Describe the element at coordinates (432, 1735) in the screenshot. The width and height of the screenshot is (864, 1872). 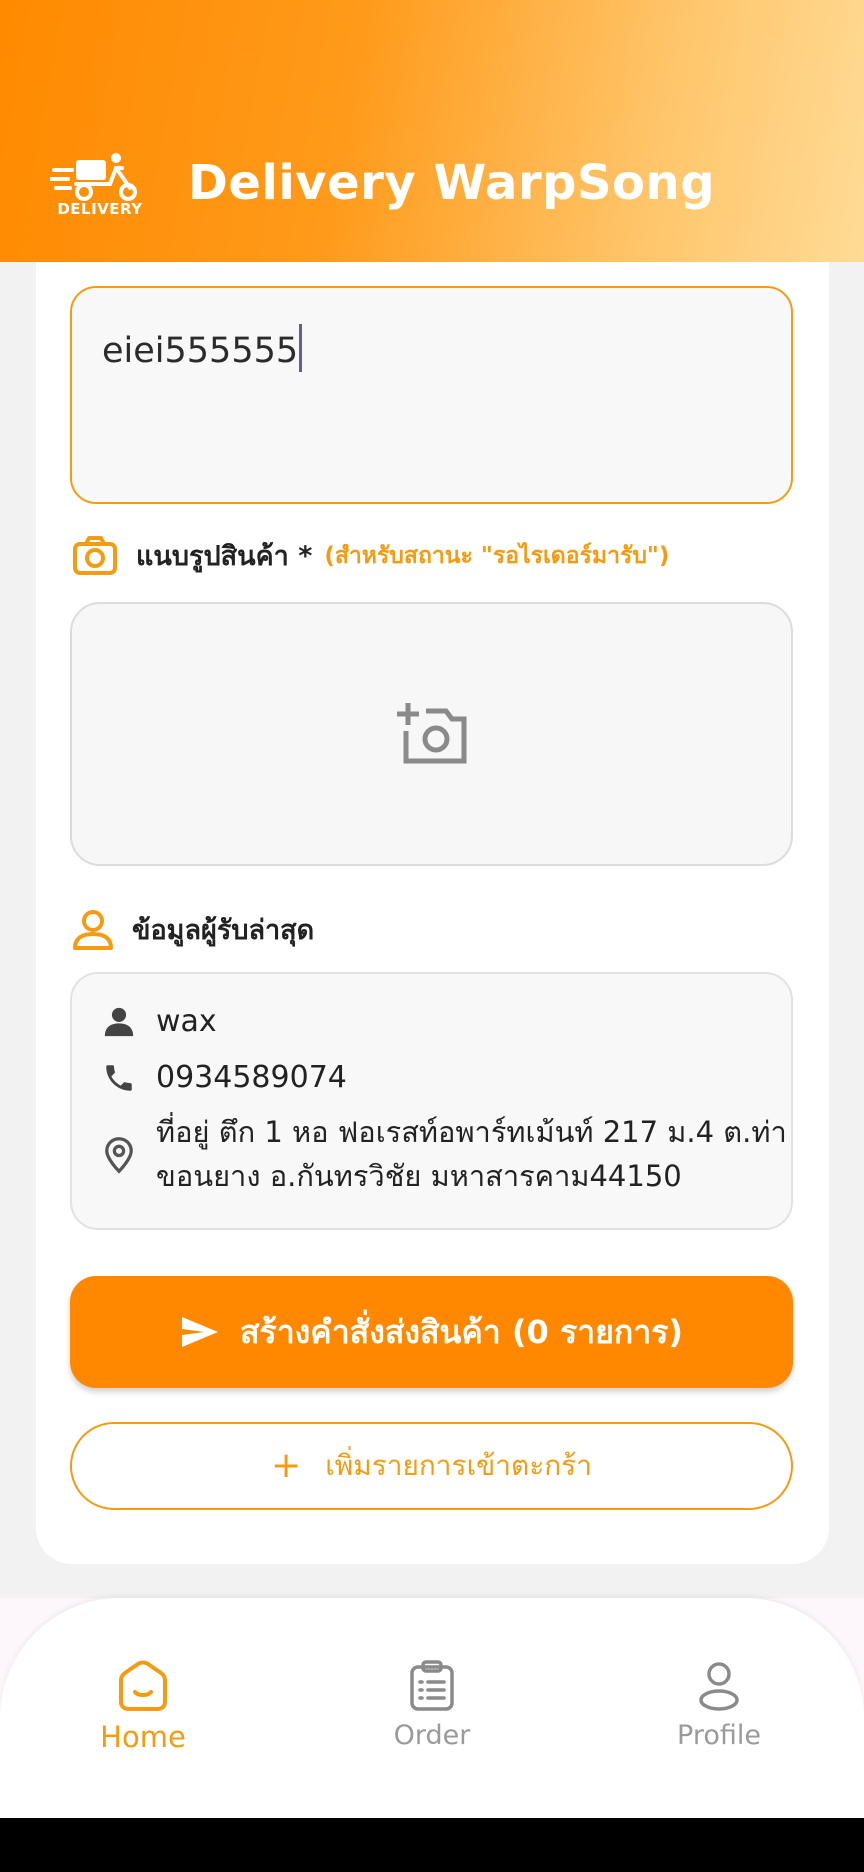
I see `nav-label-order: Order` at that location.